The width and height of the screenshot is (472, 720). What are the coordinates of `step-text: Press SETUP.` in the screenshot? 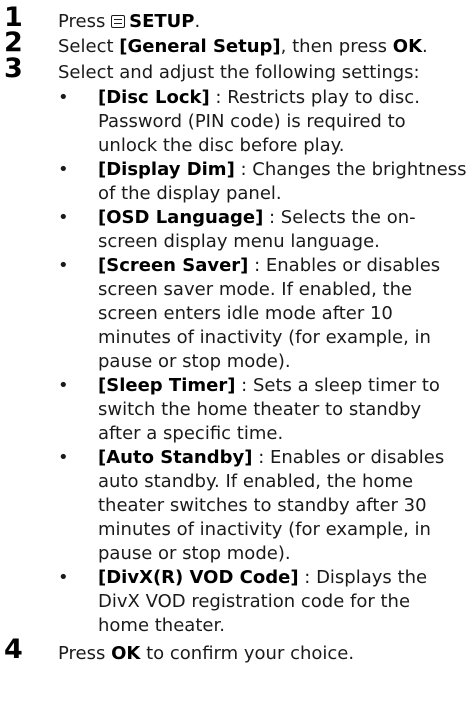 It's located at (129, 21).